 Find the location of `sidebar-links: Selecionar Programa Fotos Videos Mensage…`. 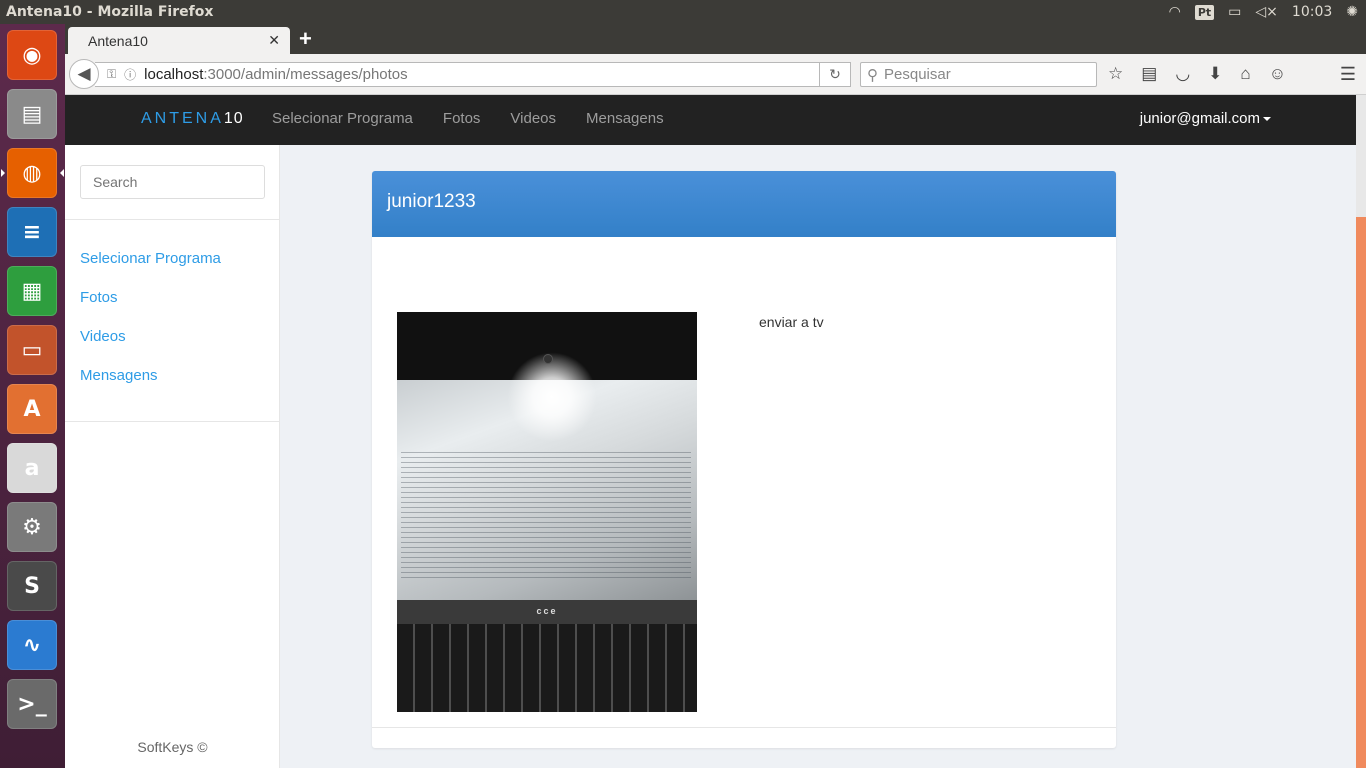

sidebar-links: Selecionar Programa Fotos Videos Mensage… is located at coordinates (150, 317).